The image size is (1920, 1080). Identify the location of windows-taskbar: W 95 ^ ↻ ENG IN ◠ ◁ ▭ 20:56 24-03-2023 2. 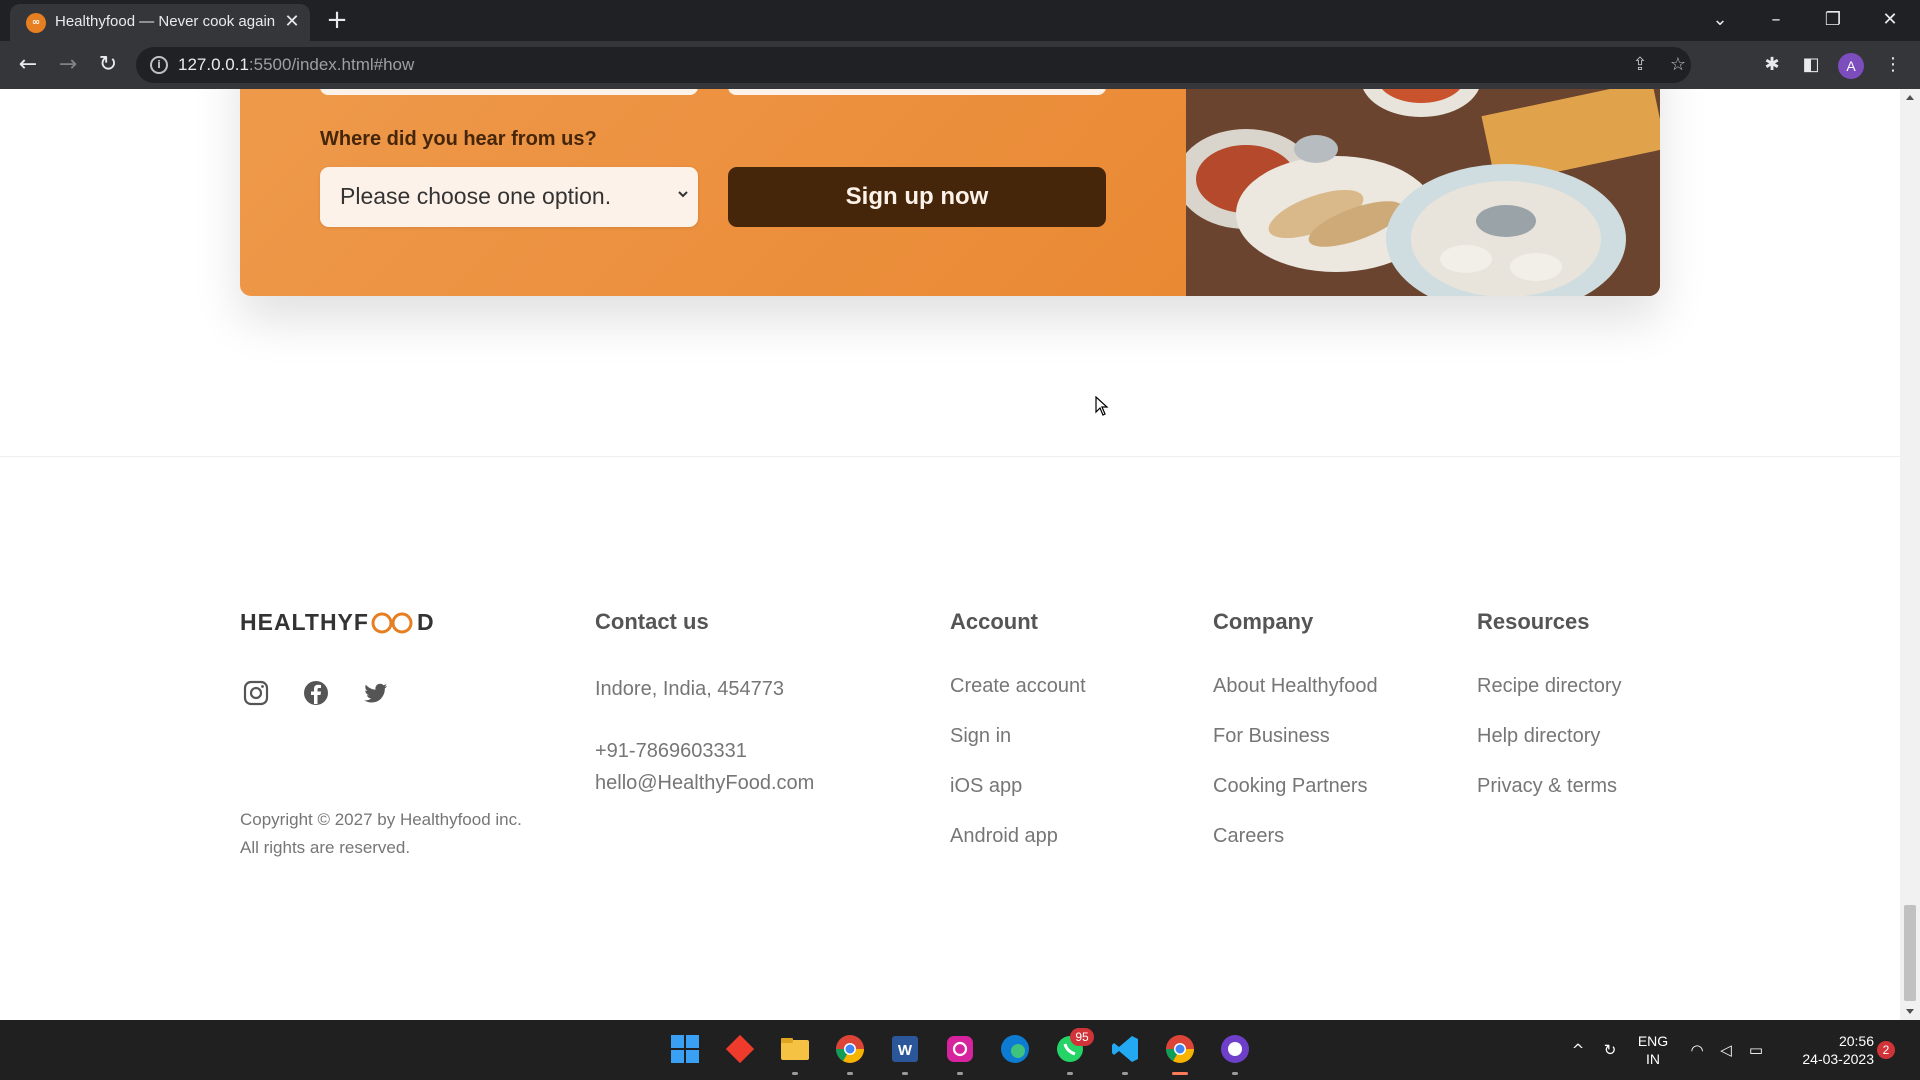
(960, 1050).